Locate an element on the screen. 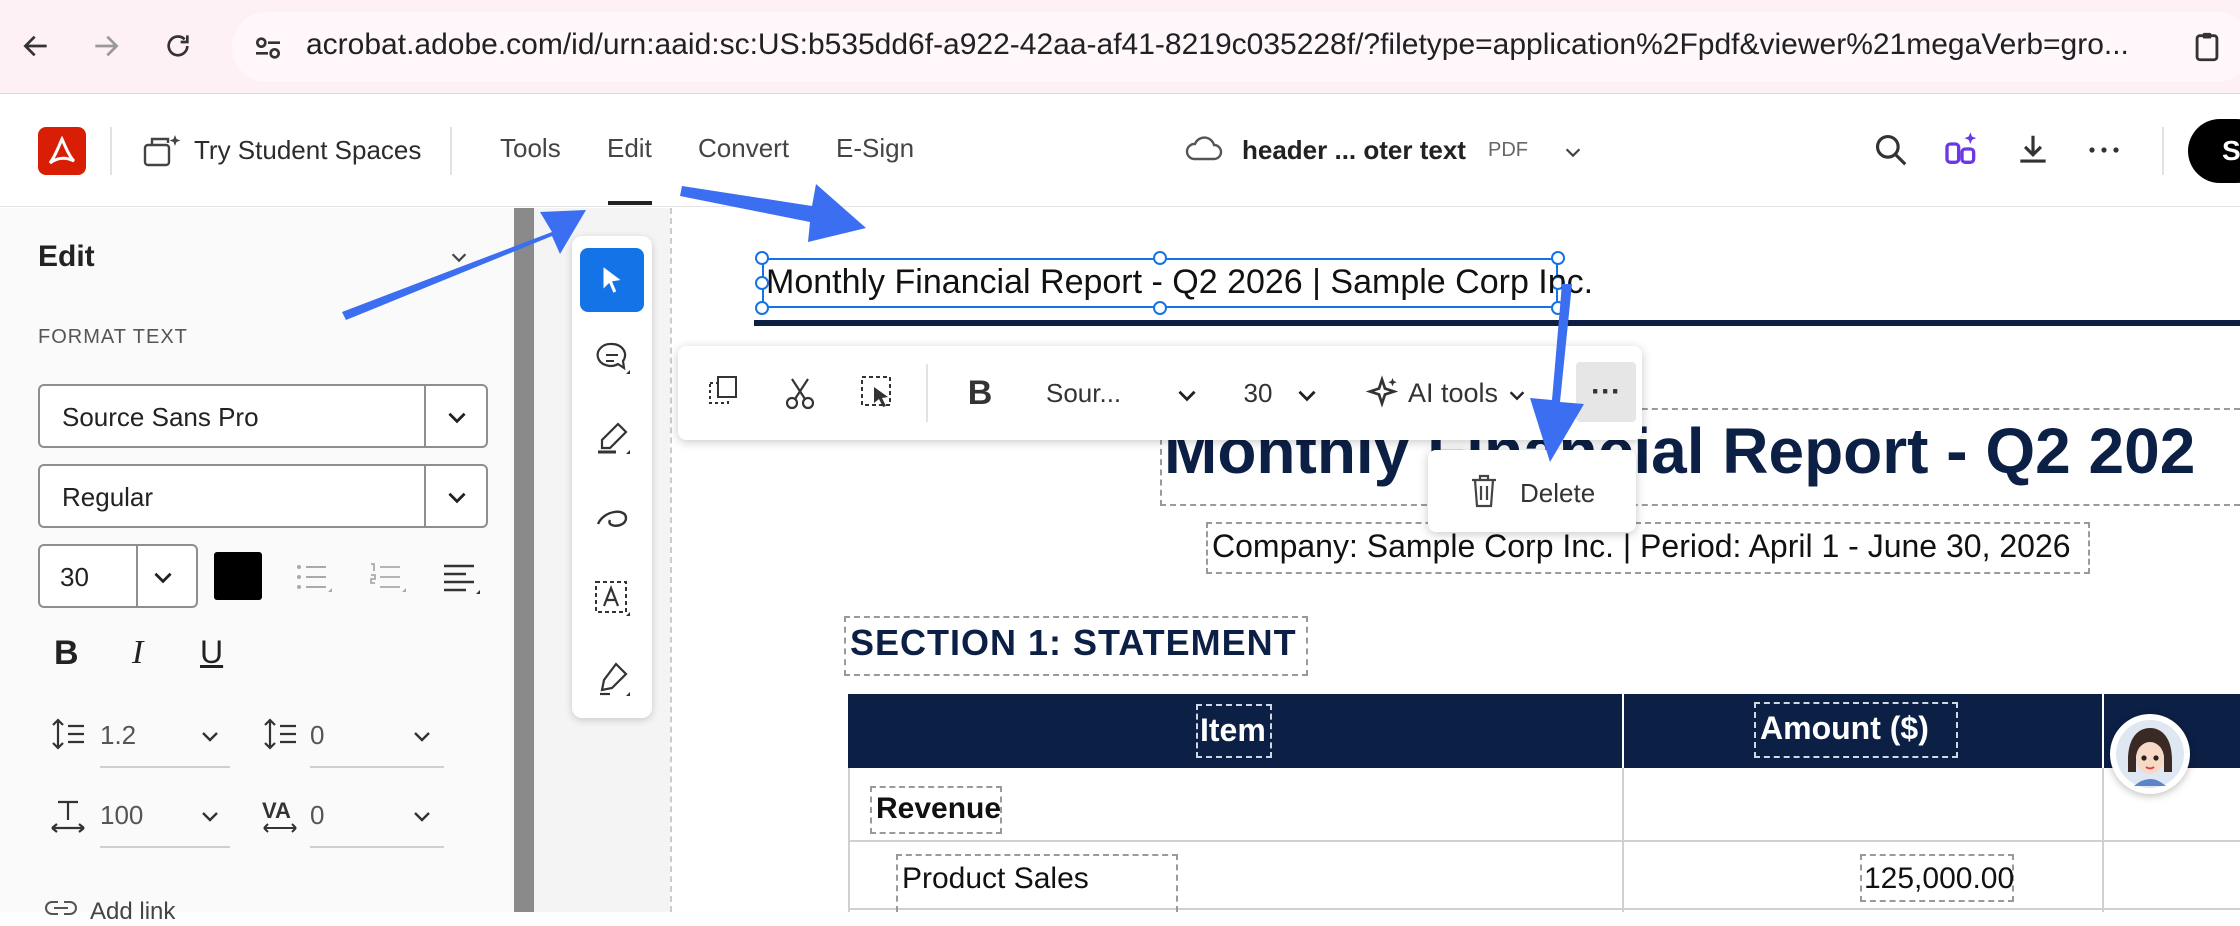  back-arrow-icon is located at coordinates (35, 46).